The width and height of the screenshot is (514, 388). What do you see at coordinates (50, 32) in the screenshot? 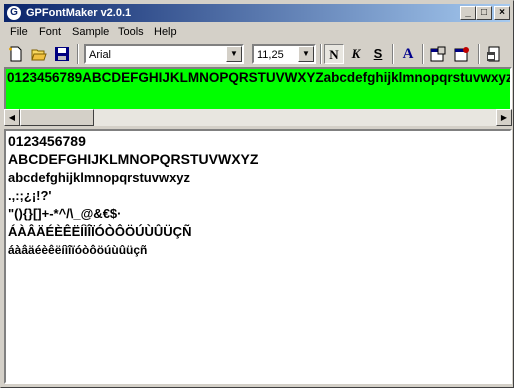
I see `menu-font: Font` at bounding box center [50, 32].